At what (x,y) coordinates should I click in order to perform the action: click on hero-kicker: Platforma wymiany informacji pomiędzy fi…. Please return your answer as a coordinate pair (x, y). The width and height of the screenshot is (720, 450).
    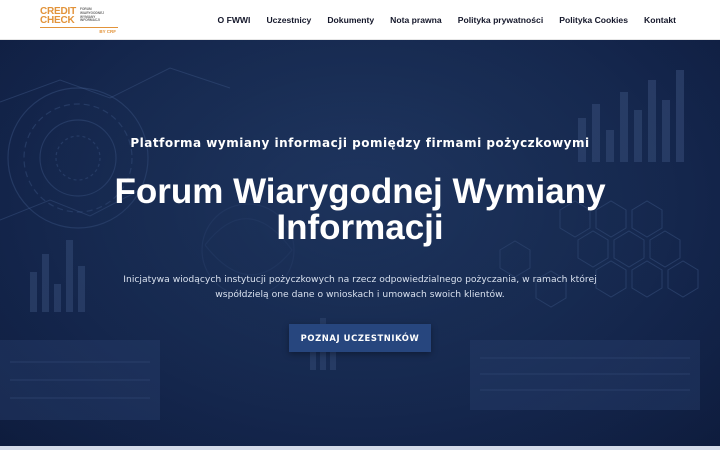
    Looking at the image, I should click on (360, 143).